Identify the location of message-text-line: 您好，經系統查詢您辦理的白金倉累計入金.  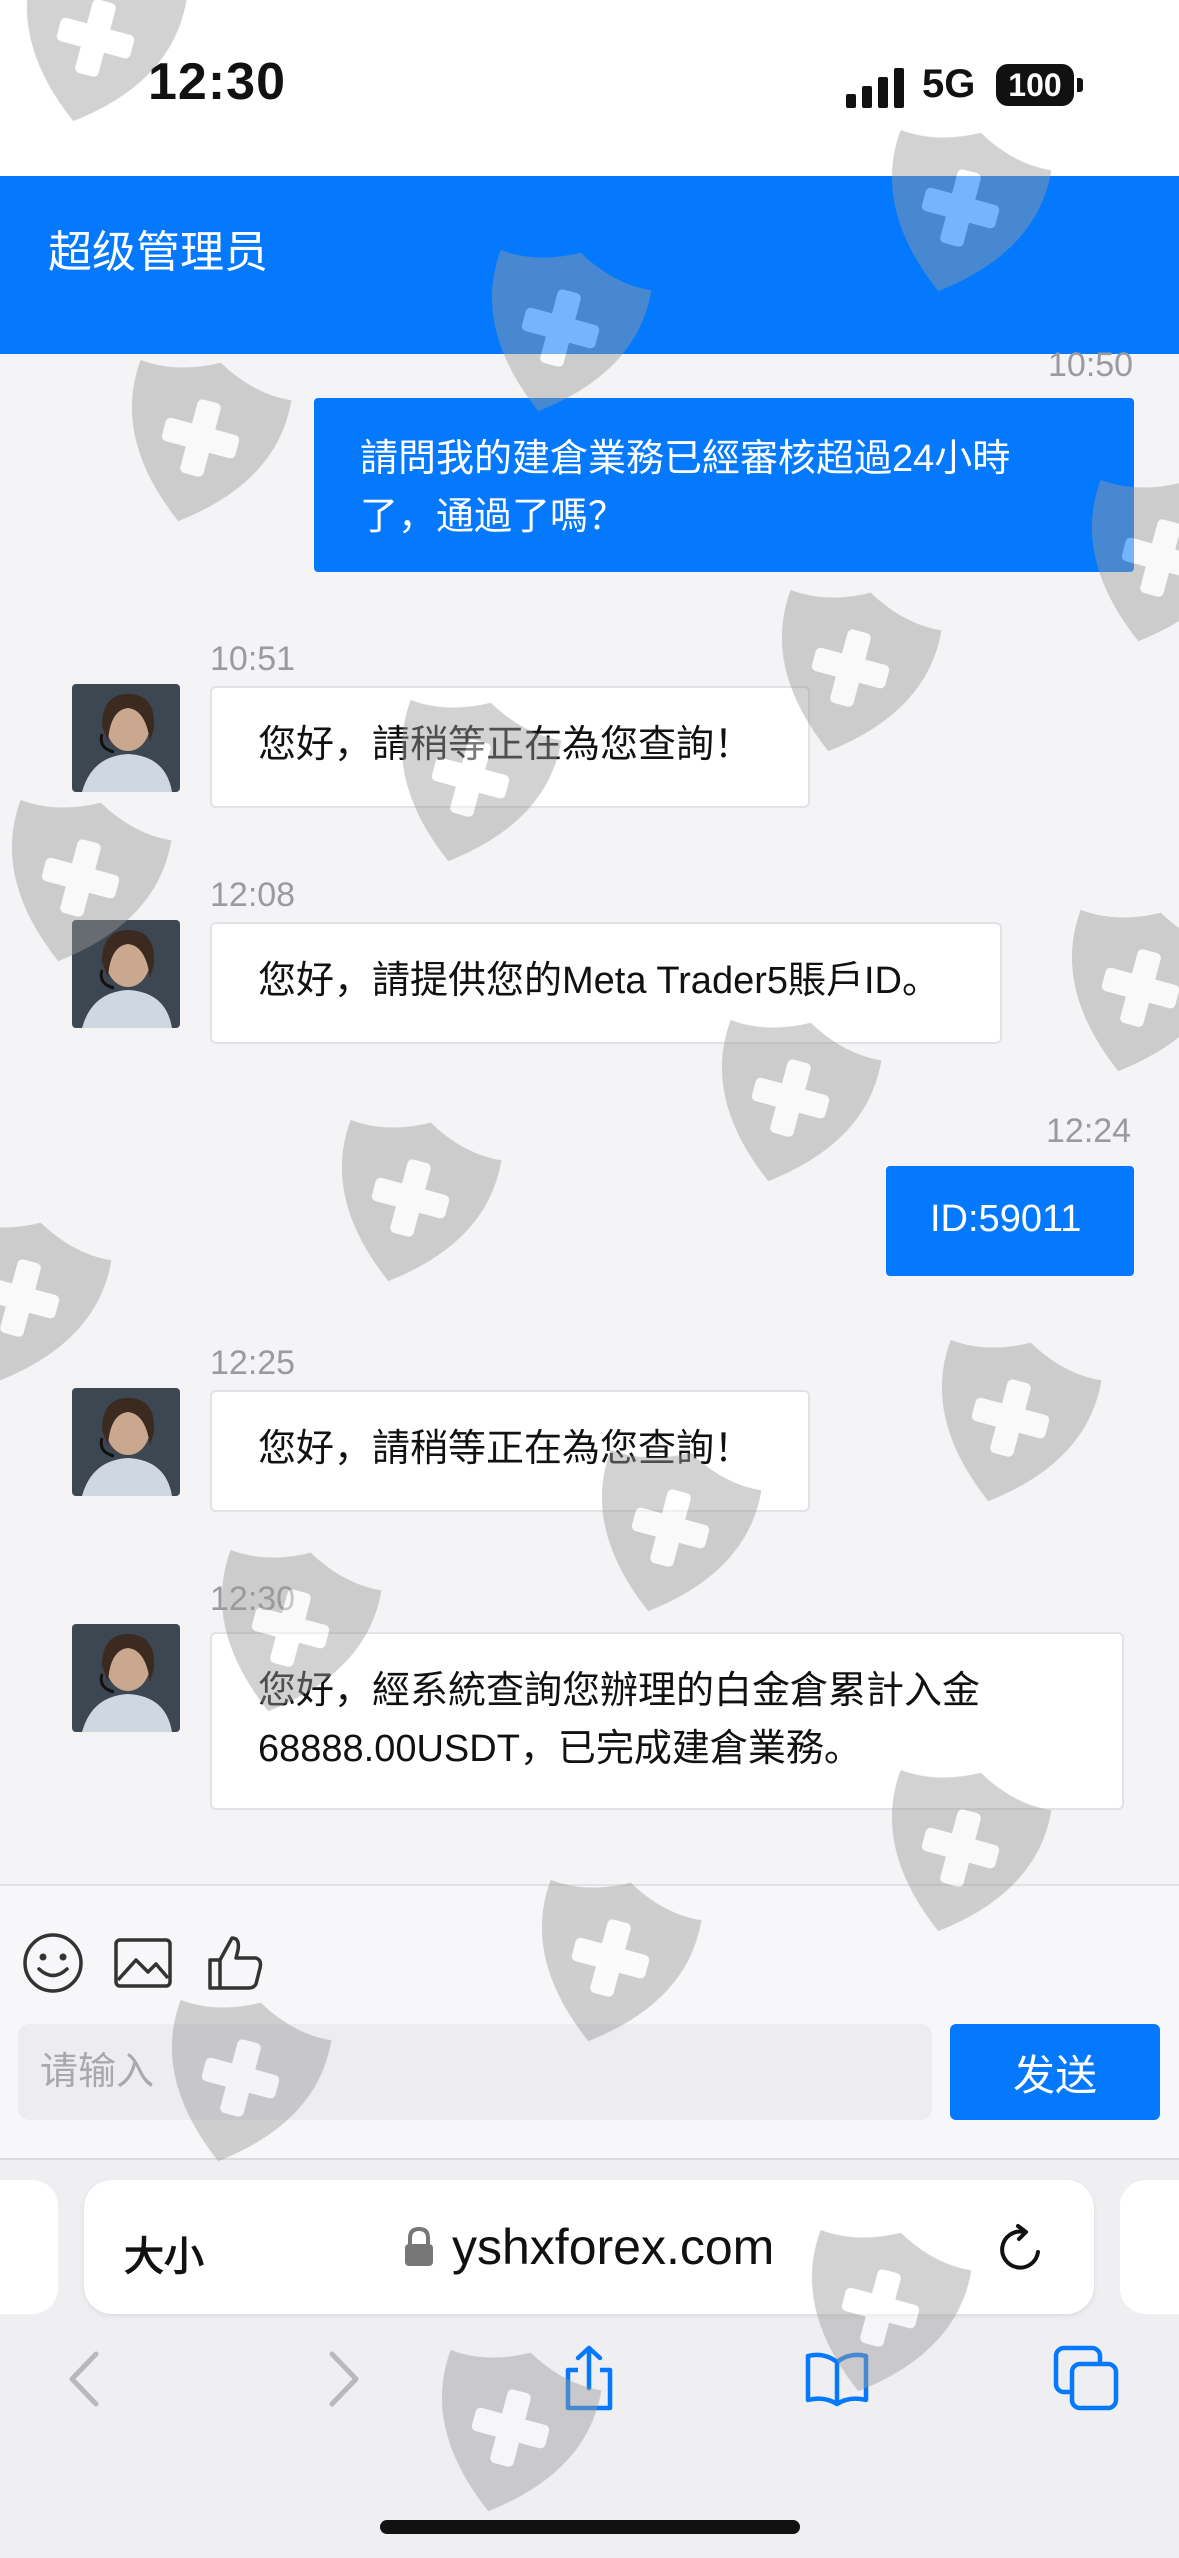
(619, 1691).